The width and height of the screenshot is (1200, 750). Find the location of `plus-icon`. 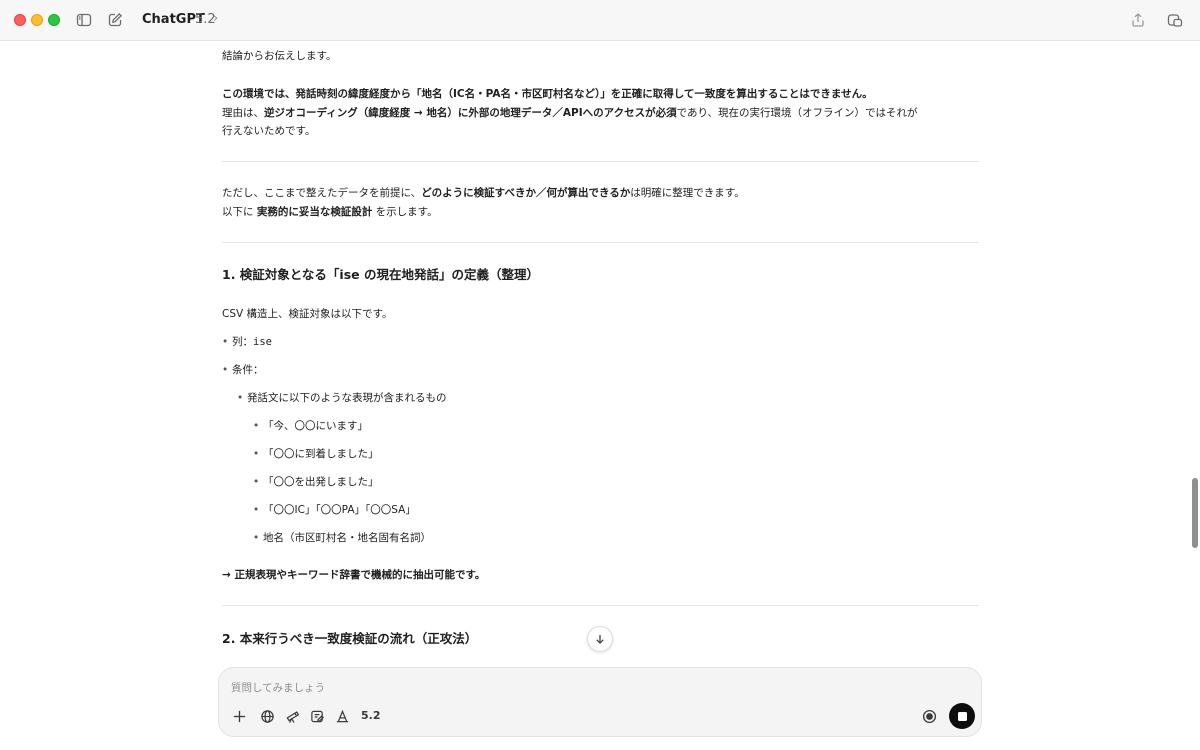

plus-icon is located at coordinates (239, 716).